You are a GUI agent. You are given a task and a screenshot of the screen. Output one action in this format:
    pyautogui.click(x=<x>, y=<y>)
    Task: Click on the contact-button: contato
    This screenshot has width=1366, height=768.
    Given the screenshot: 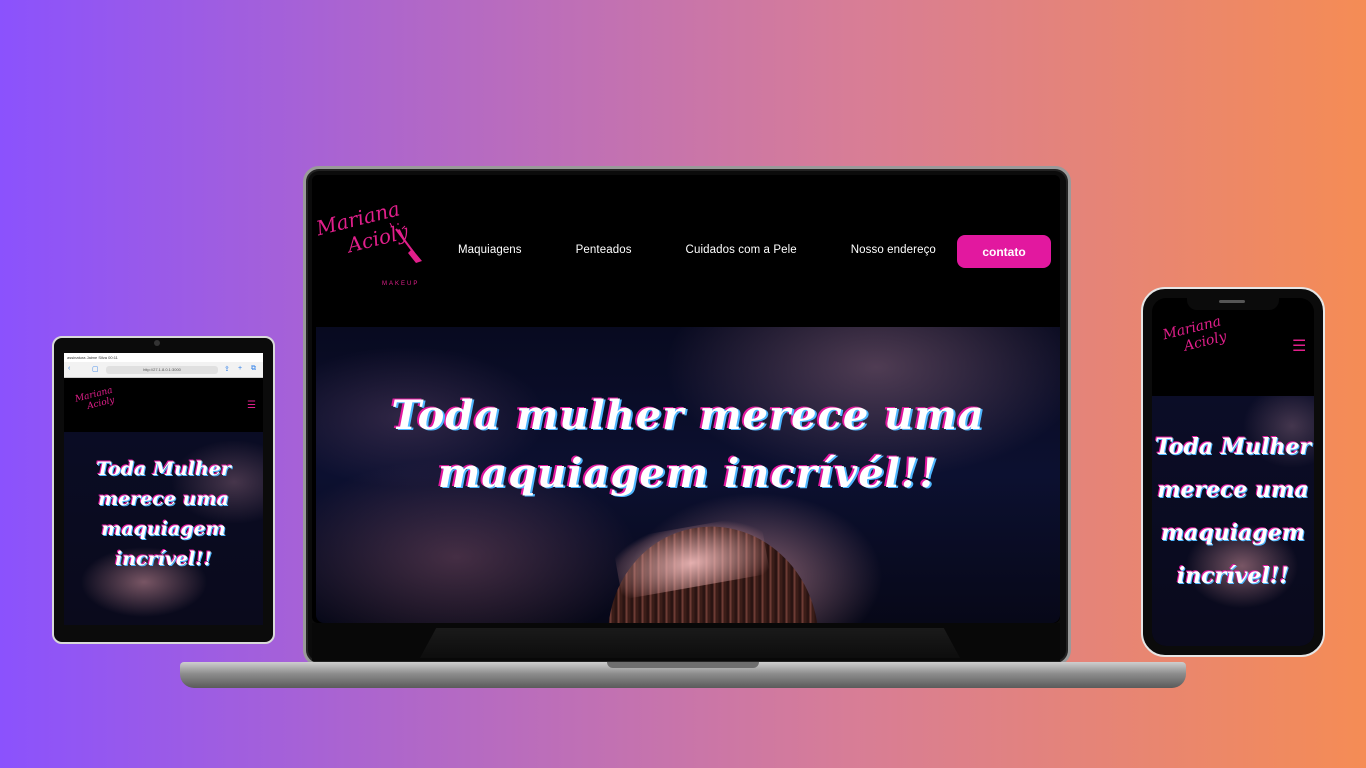 What is the action you would take?
    pyautogui.click(x=1004, y=251)
    